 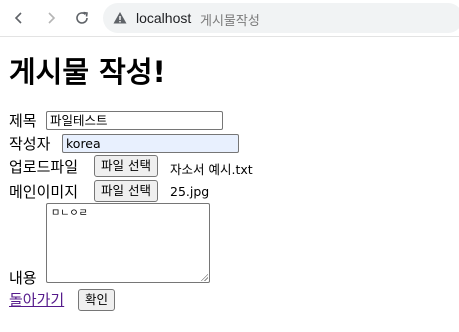 What do you see at coordinates (30, 144) in the screenshot?
I see `author-label: 작성자` at bounding box center [30, 144].